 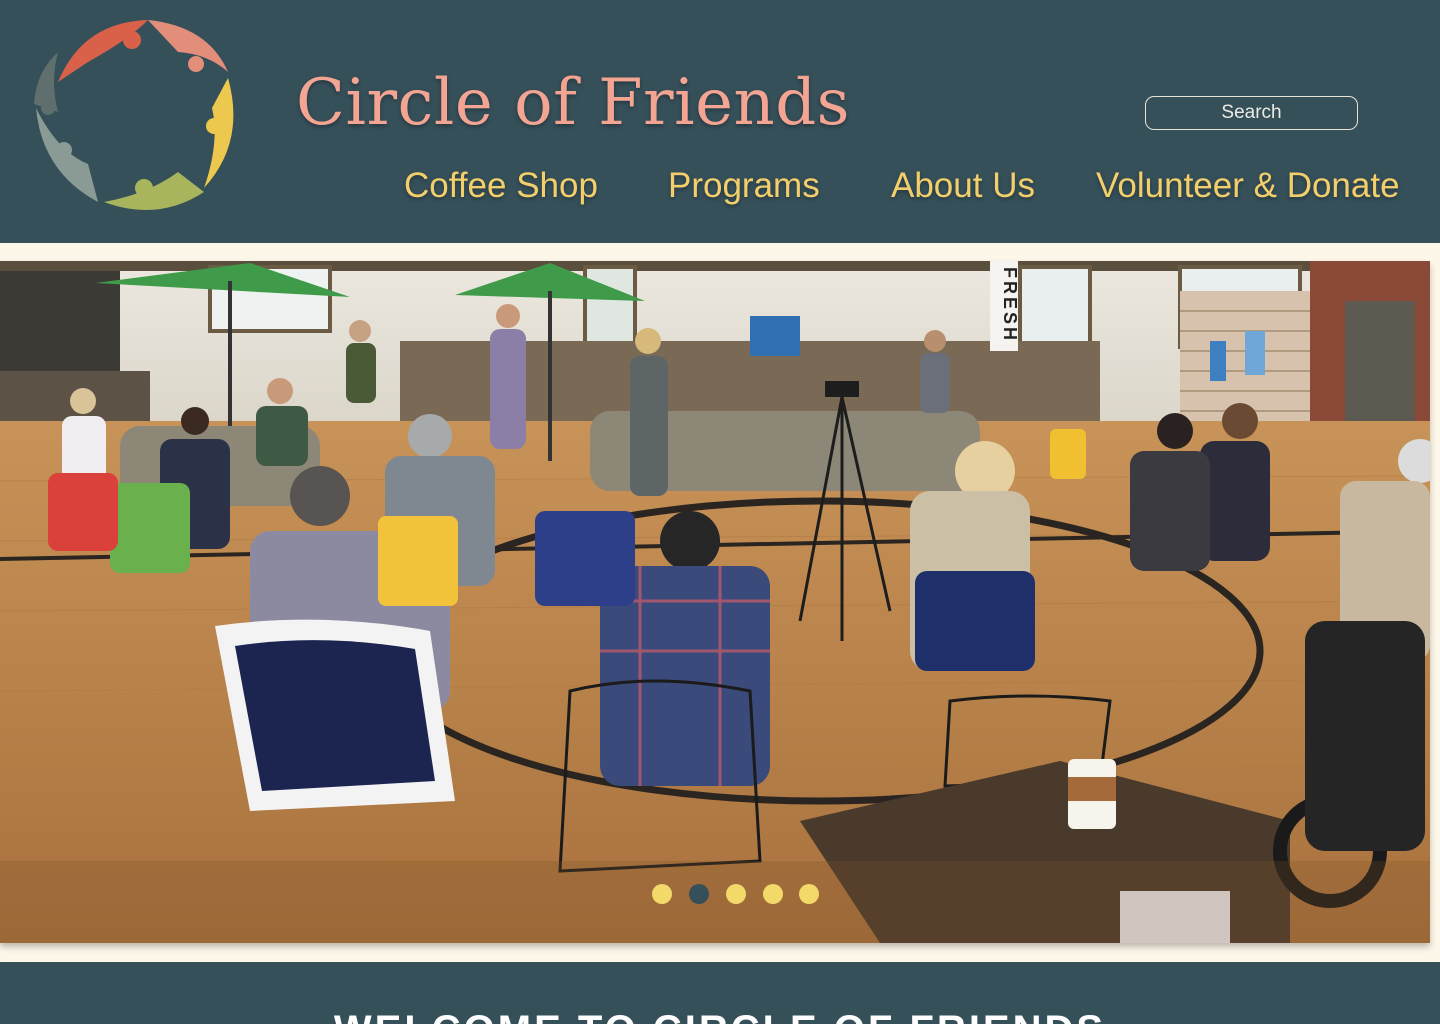 What do you see at coordinates (744, 186) in the screenshot?
I see `nav-item-programs: Programs` at bounding box center [744, 186].